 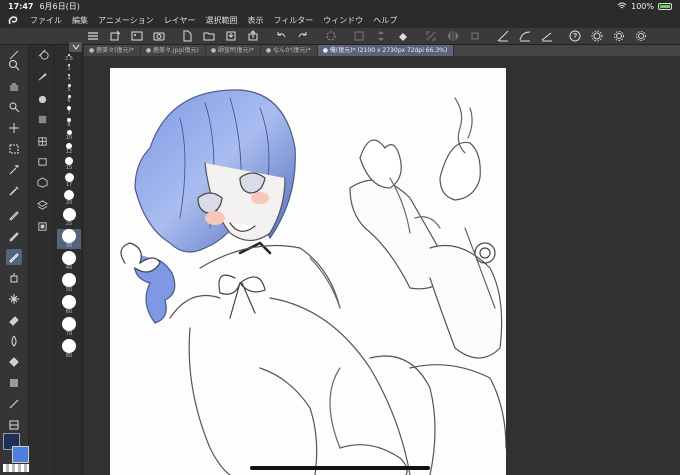 I want to click on sub-tool-3d-icon, so click(x=42, y=182).